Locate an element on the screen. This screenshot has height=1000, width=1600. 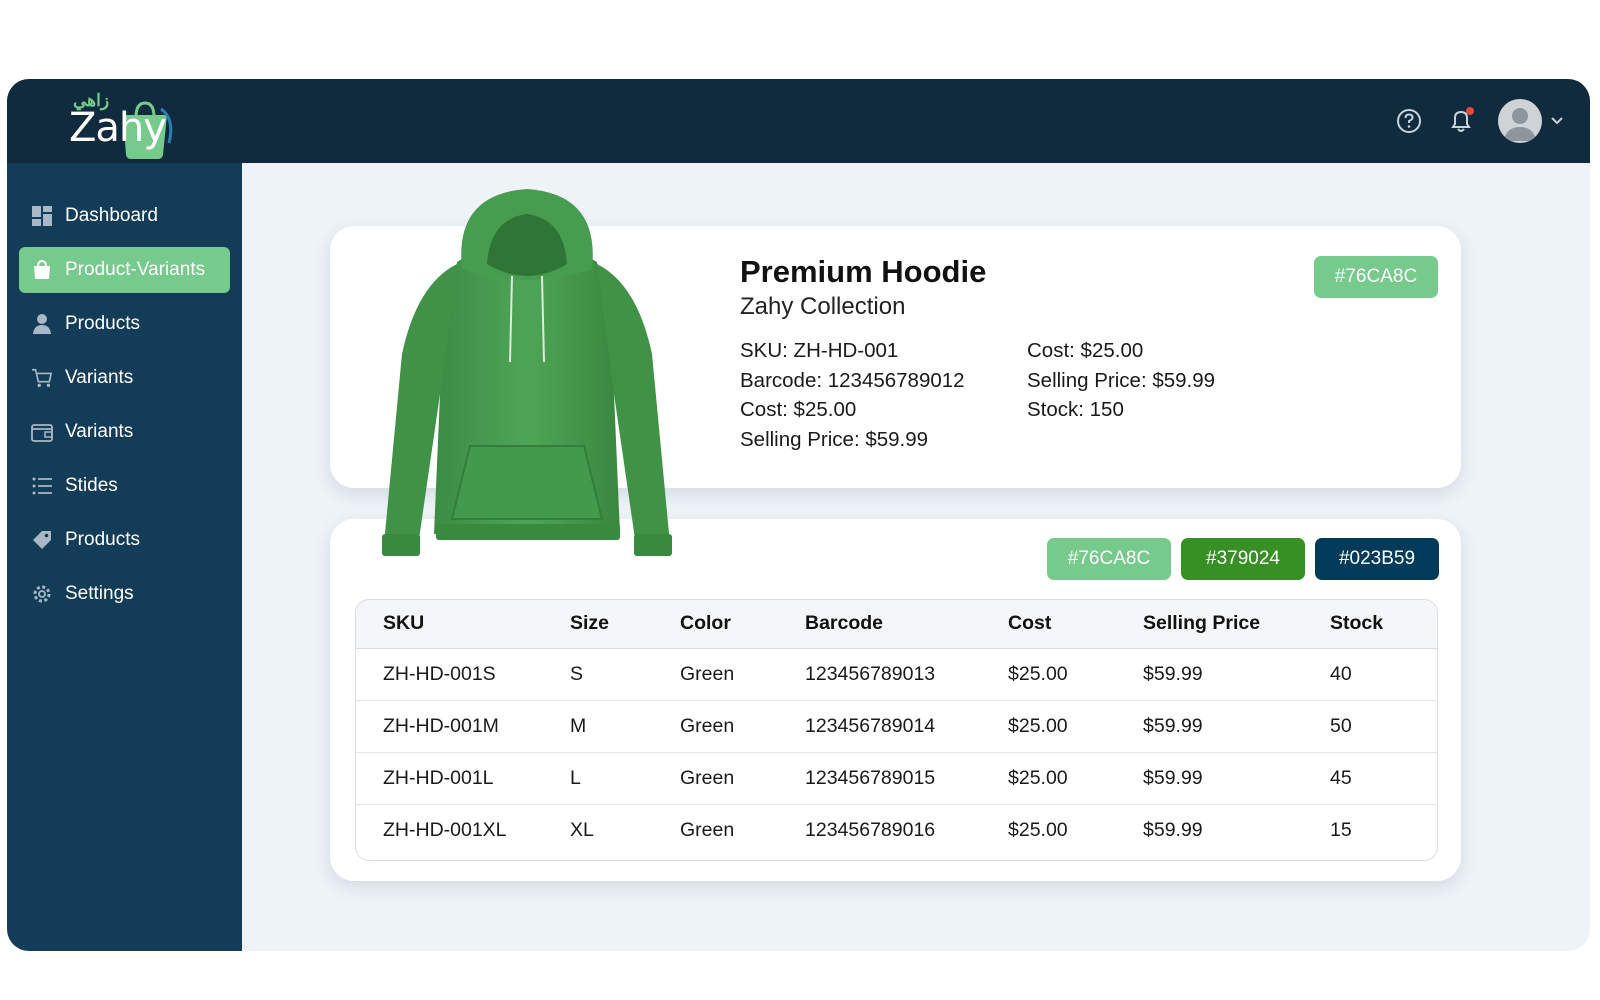
product-selling-price-2: Selling Price: $59.99 is located at coordinates (1121, 380).